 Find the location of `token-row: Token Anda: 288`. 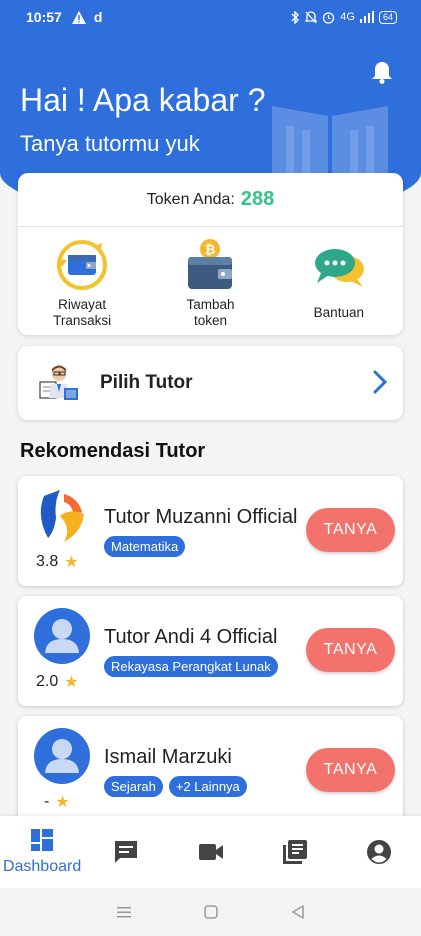

token-row: Token Anda: 288 is located at coordinates (210, 200).